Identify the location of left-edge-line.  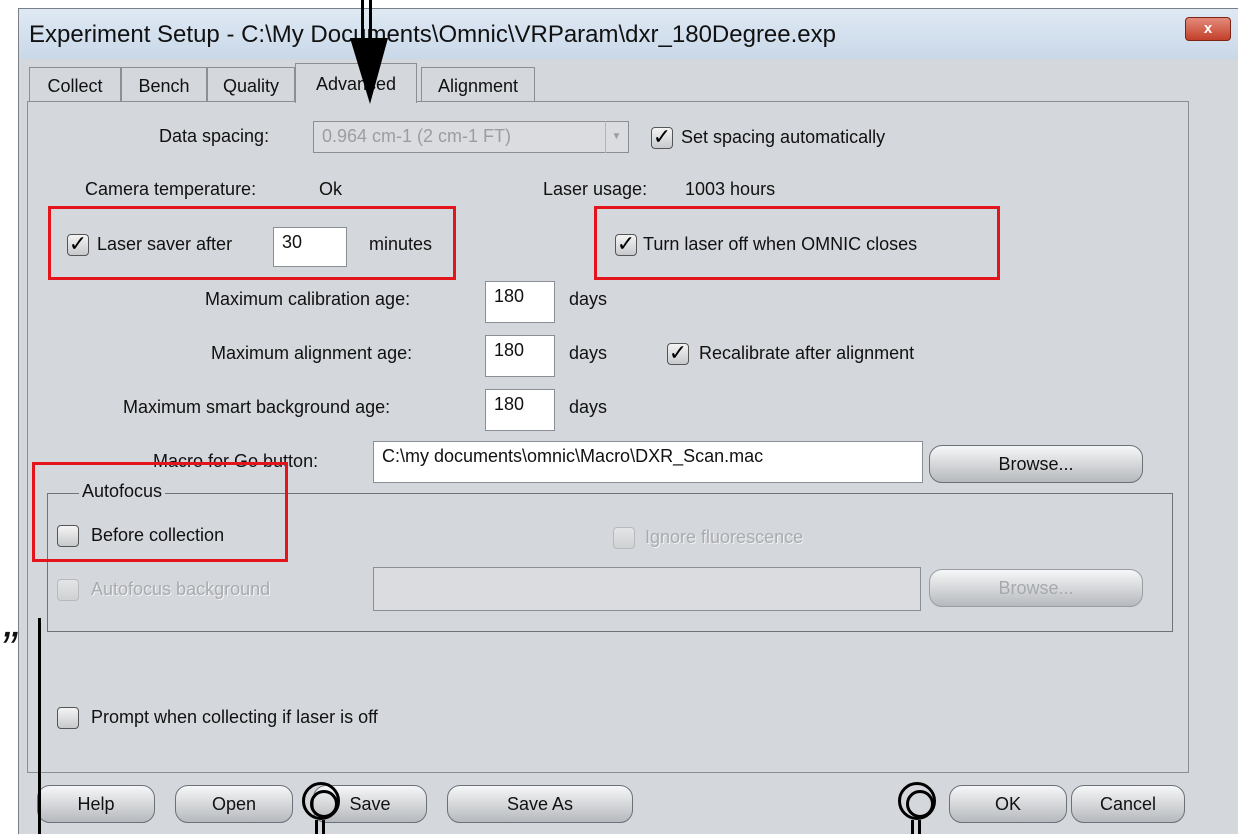
(39, 726).